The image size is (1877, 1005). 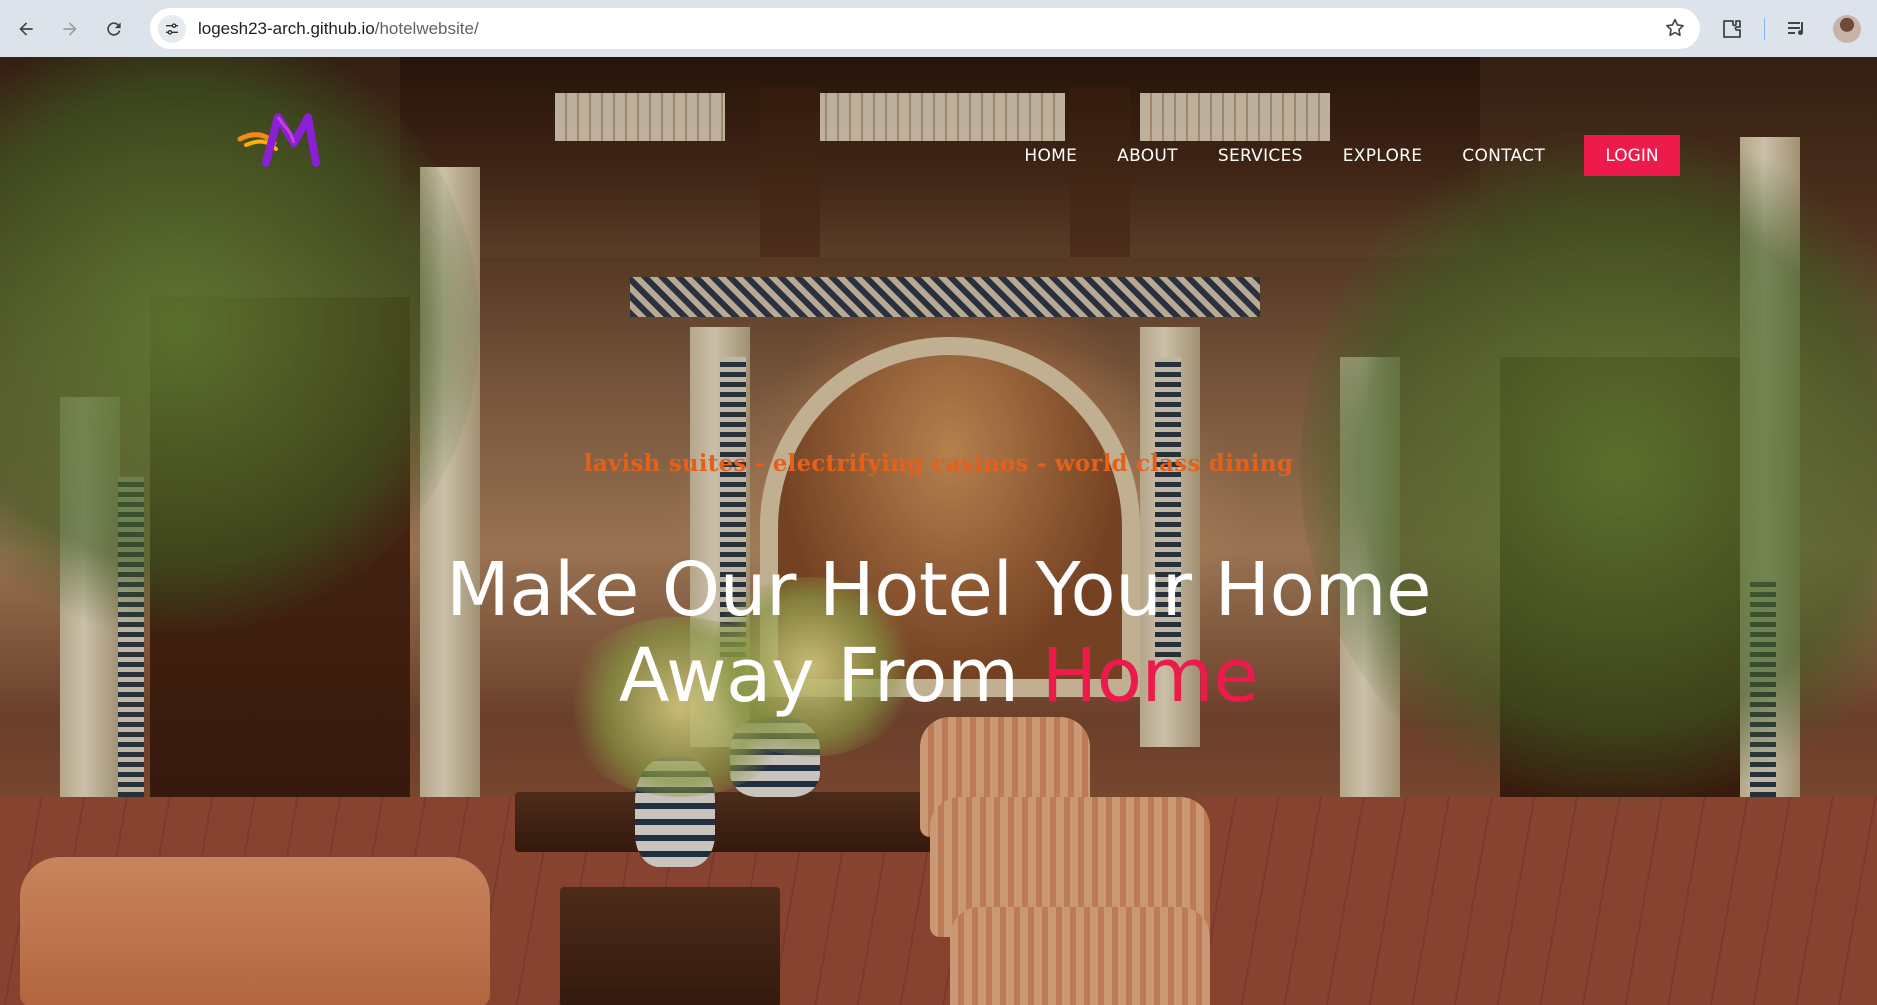 I want to click on forward-icon, so click(x=70, y=28).